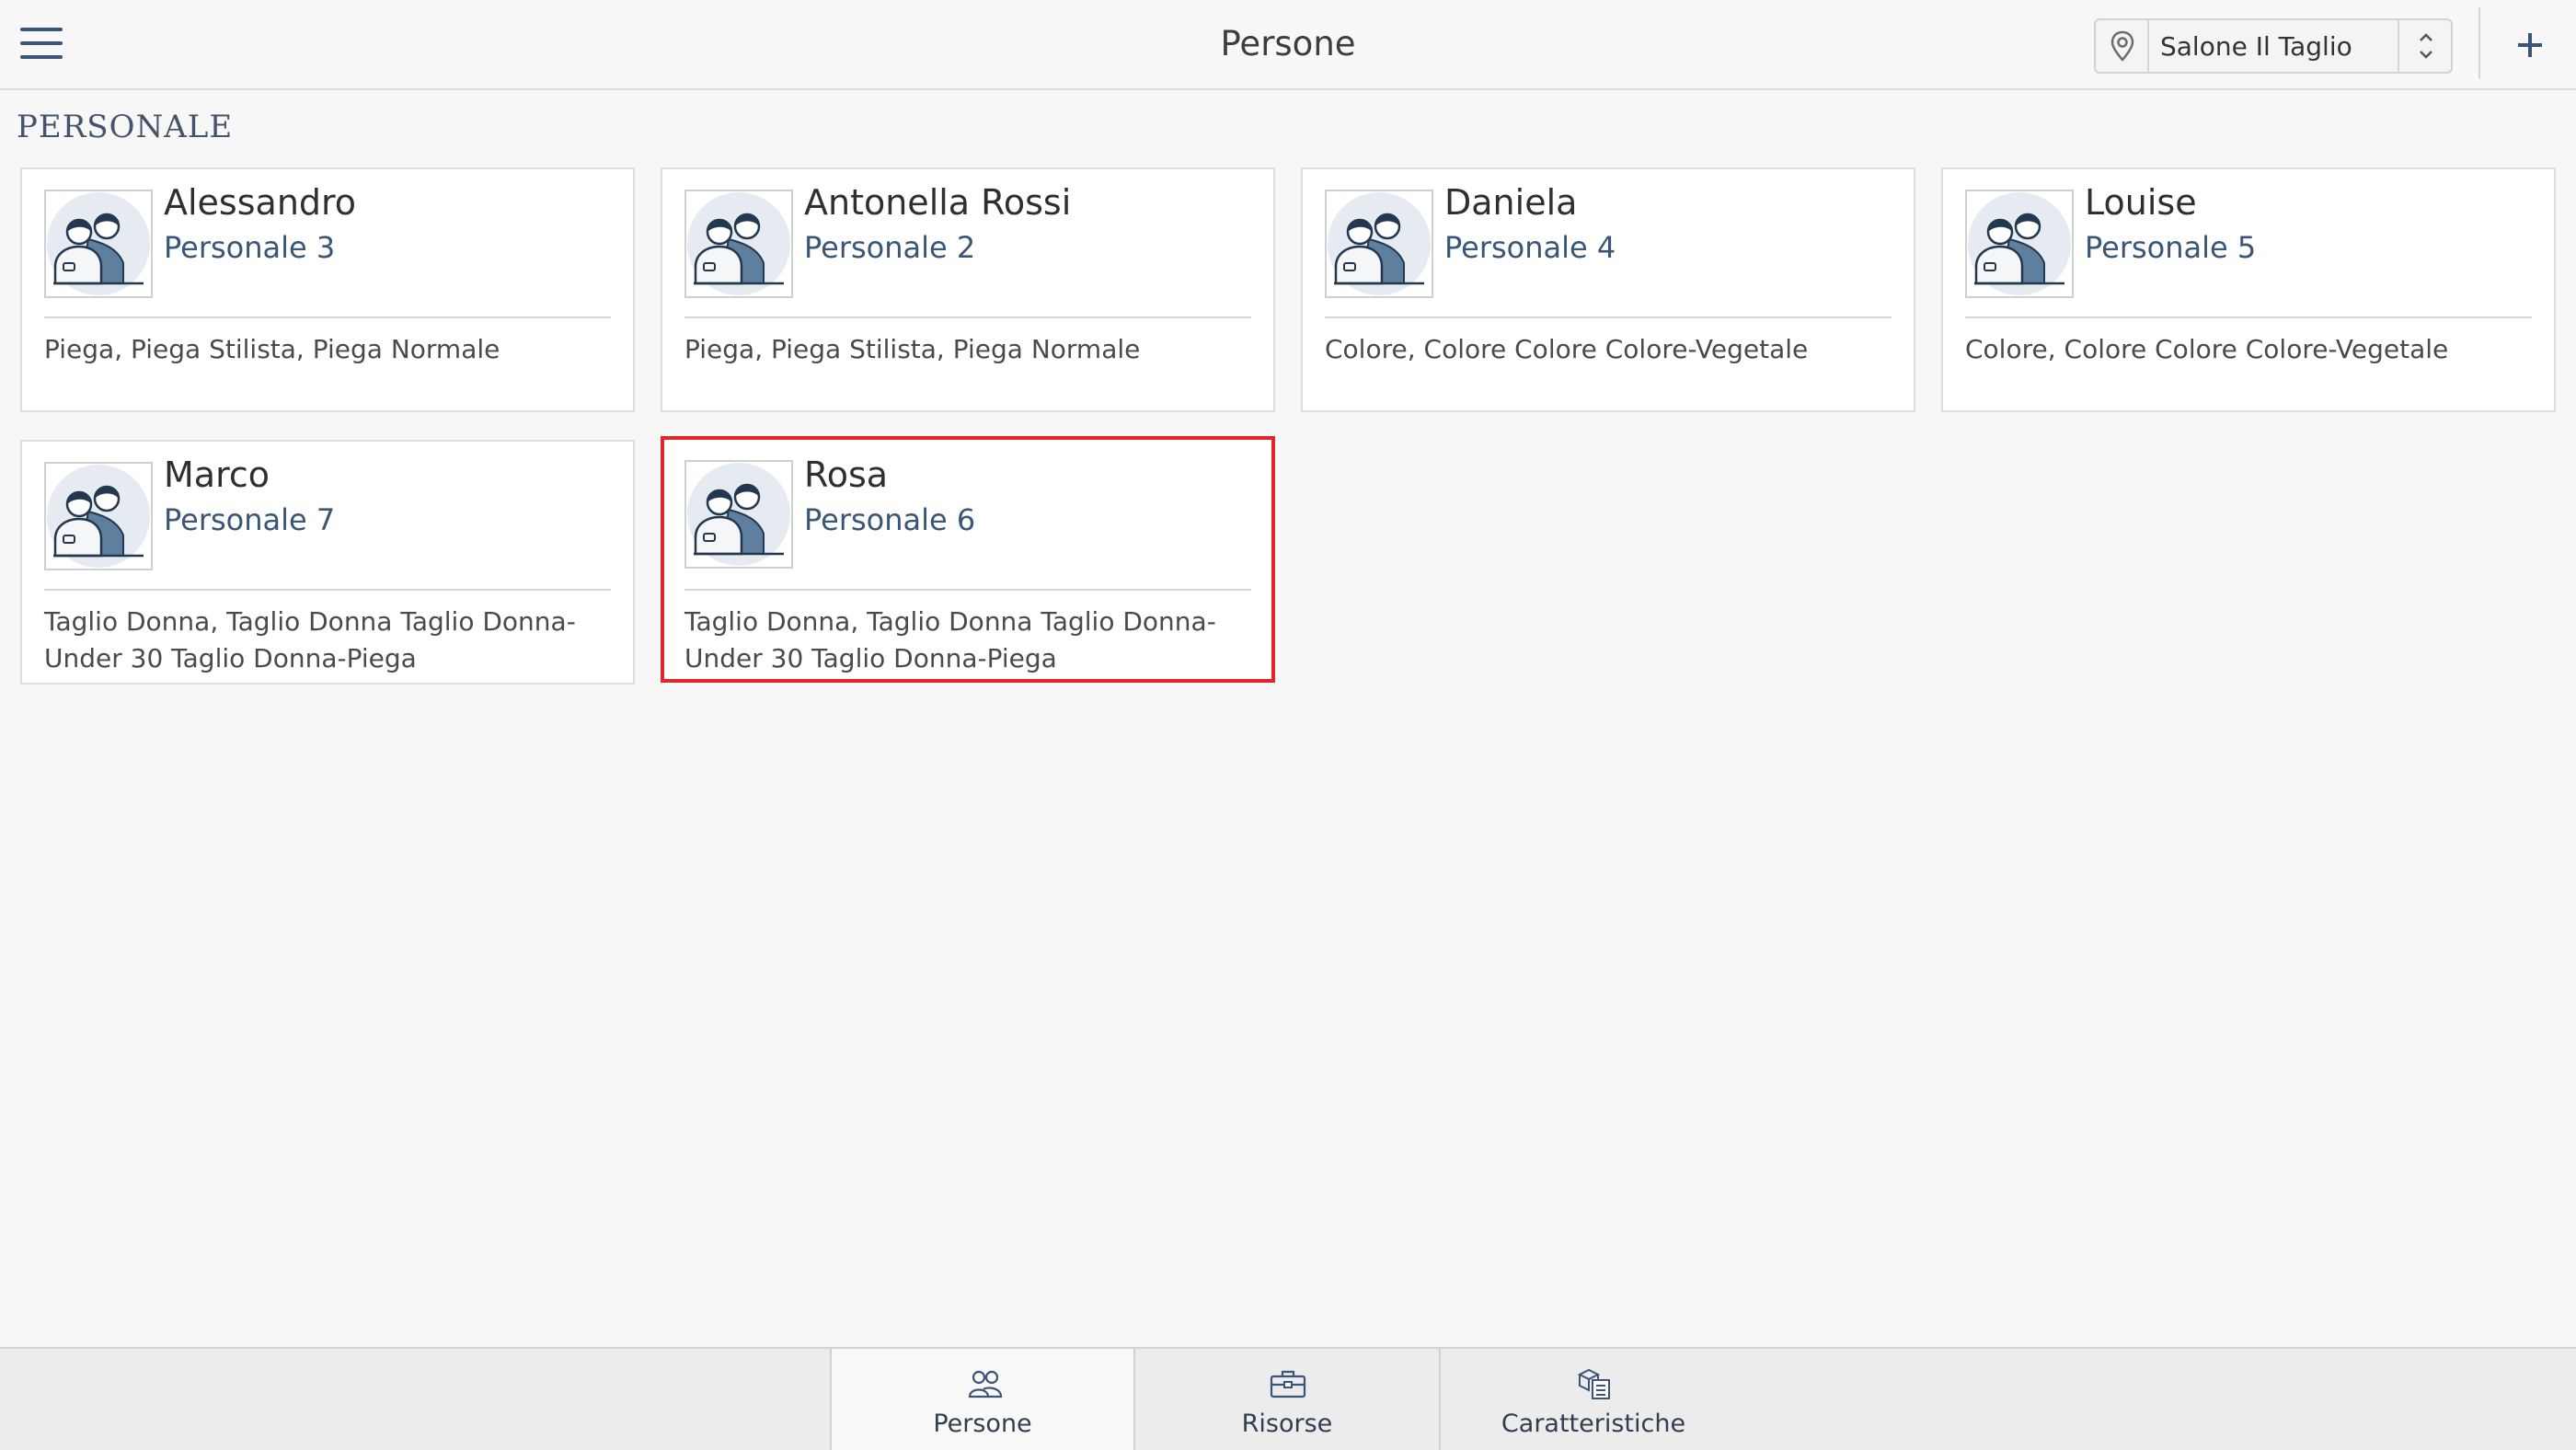 The image size is (2576, 1450). I want to click on tab-label: Caratteristiche, so click(1593, 1424).